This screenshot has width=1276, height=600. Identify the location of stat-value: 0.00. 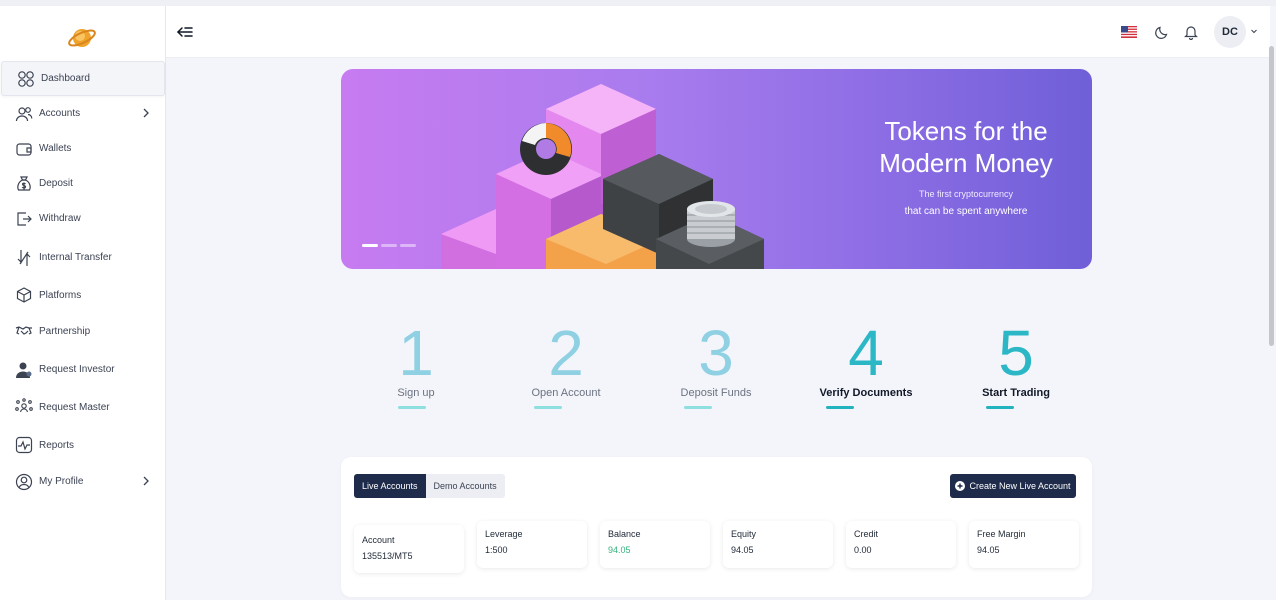
(863, 550).